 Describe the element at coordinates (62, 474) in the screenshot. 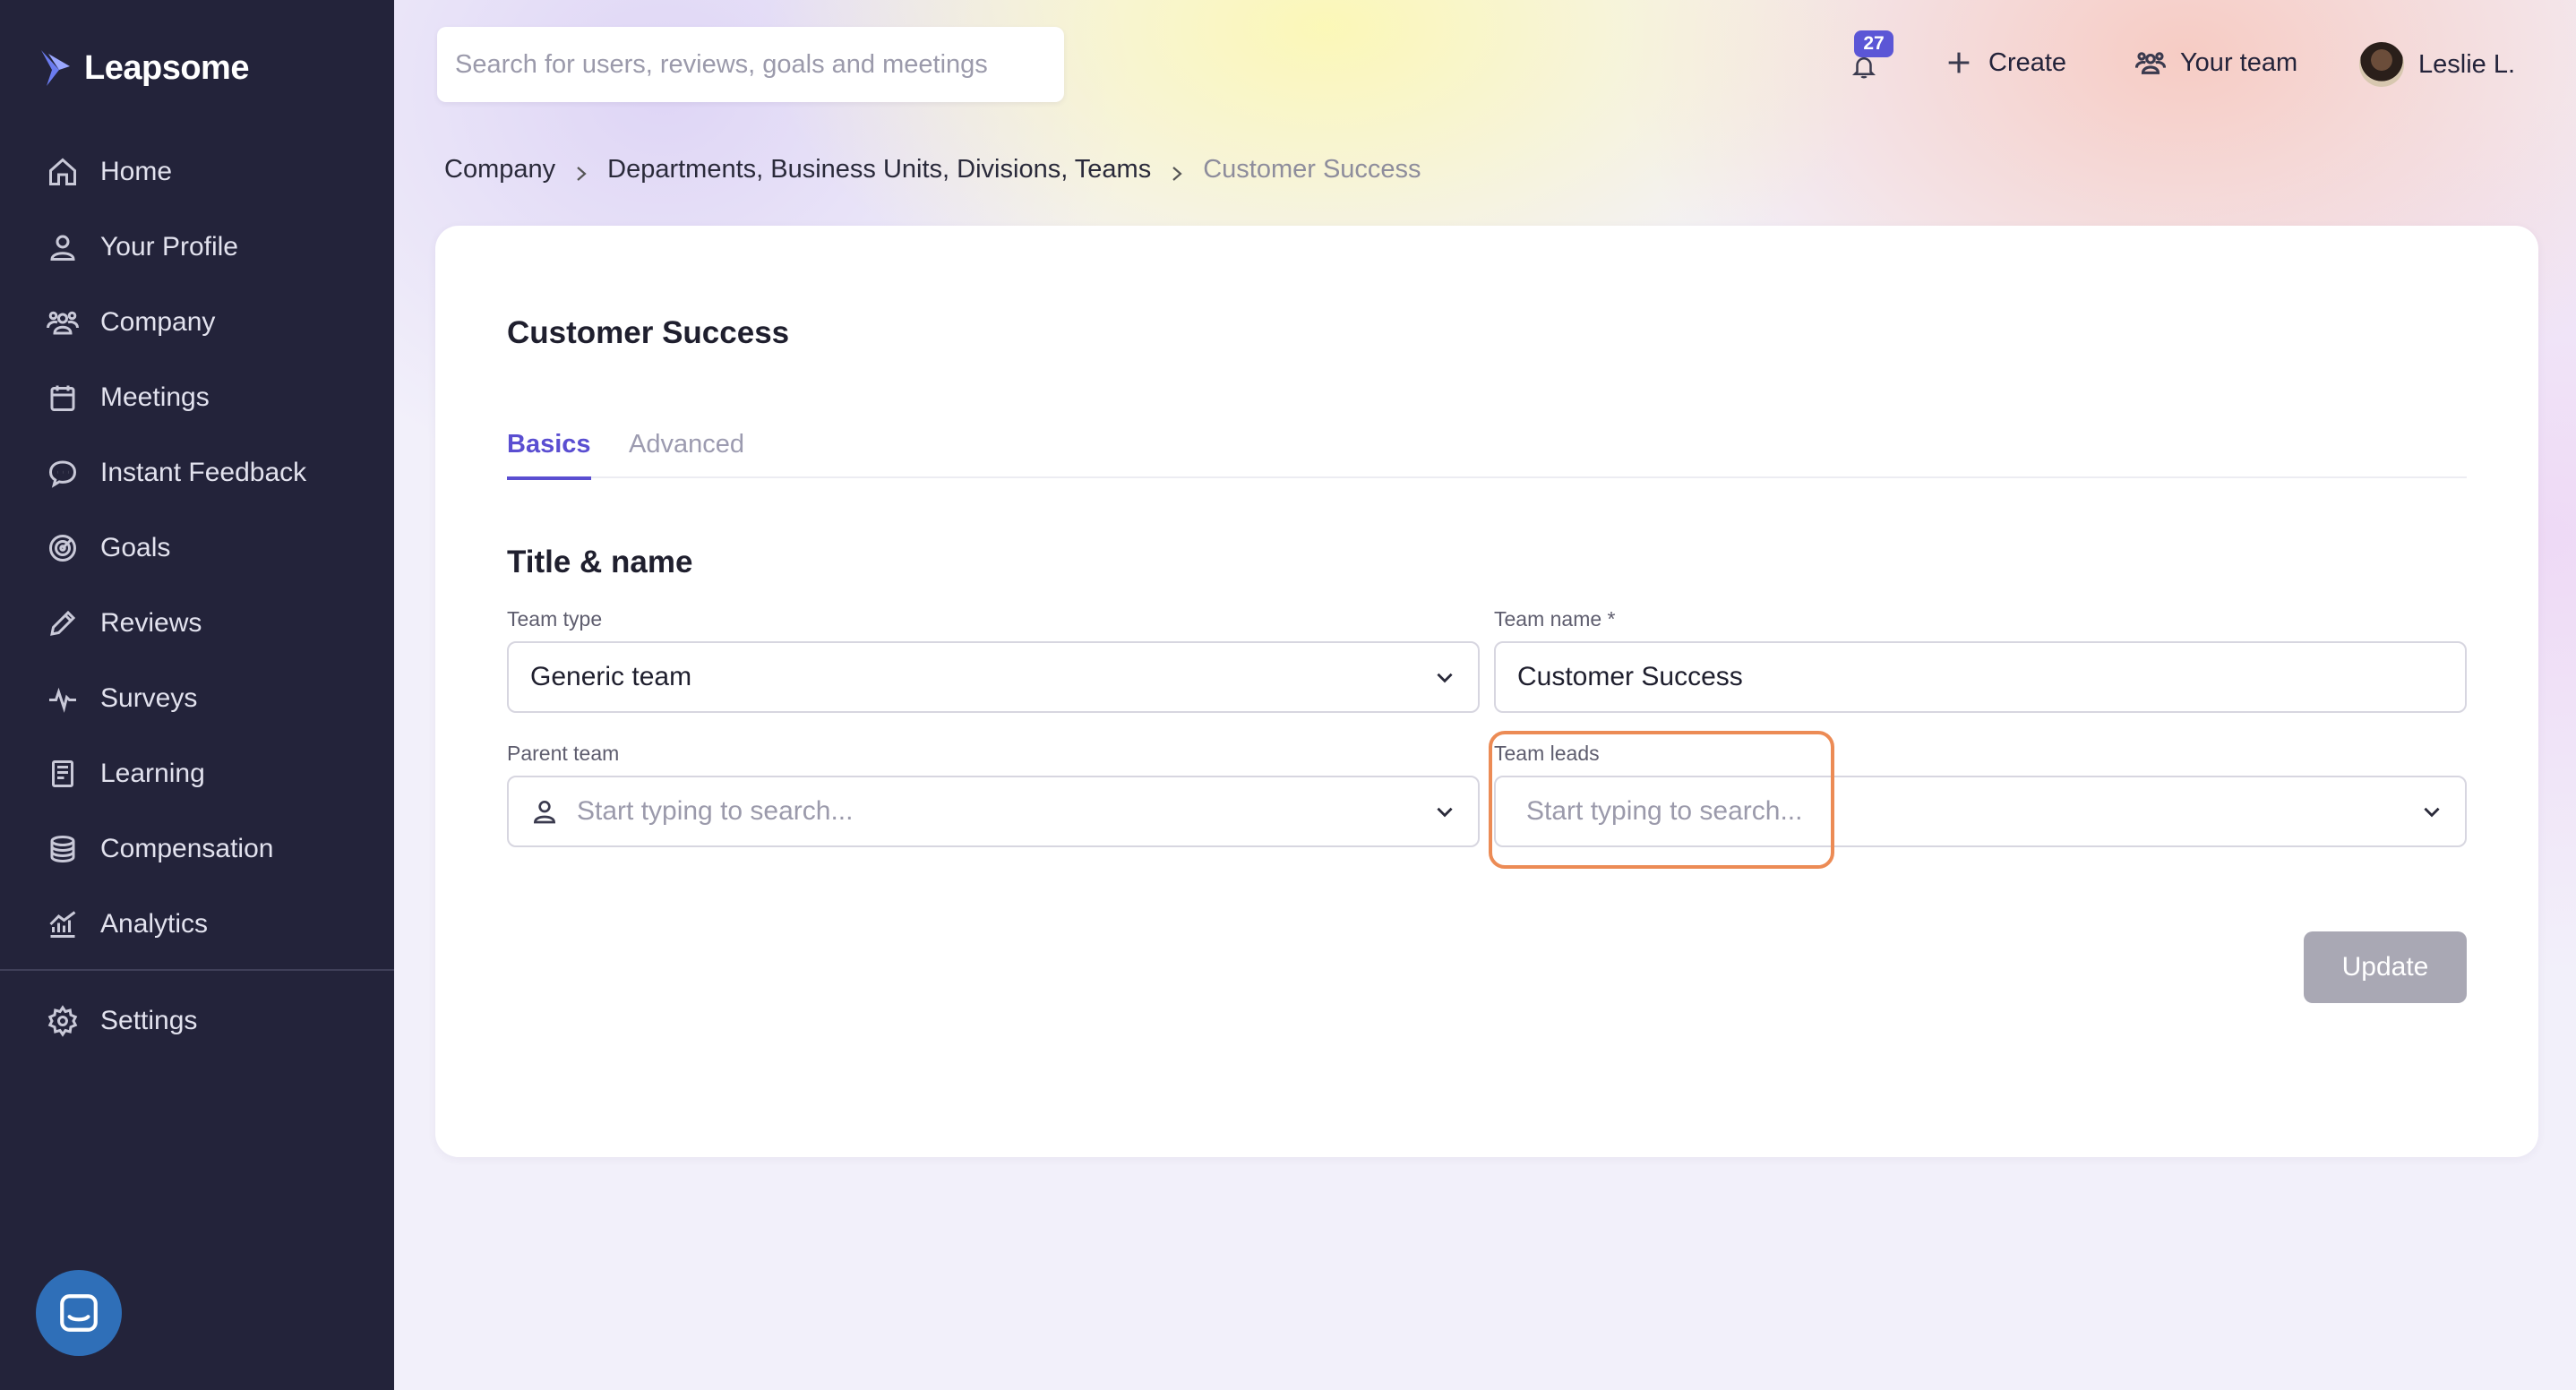

I see `chat-icon` at that location.